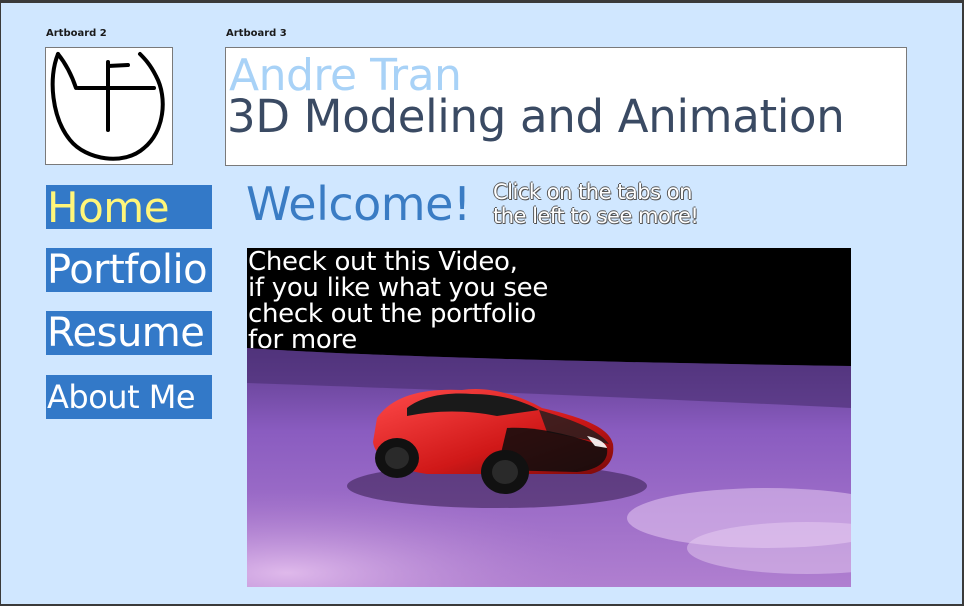  I want to click on nav-resume-label: Resume, so click(126, 333).